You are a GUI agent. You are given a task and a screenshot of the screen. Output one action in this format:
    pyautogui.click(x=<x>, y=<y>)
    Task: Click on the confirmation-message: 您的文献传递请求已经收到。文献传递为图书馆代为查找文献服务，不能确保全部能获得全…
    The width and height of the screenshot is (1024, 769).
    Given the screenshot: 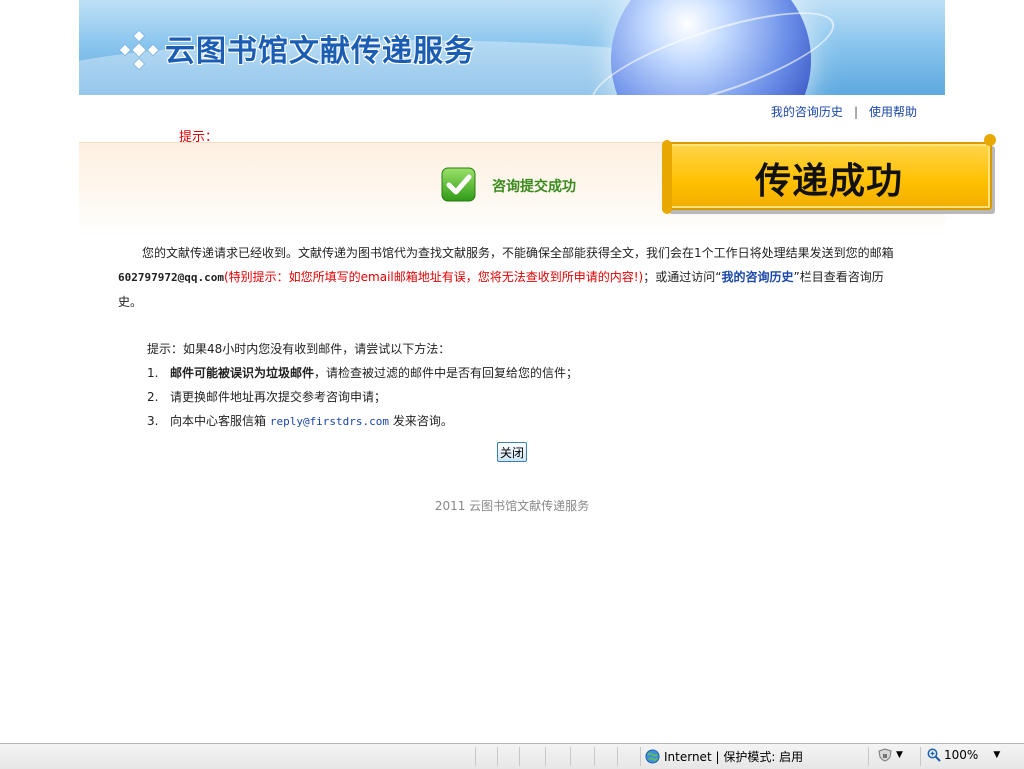 What is the action you would take?
    pyautogui.click(x=509, y=277)
    